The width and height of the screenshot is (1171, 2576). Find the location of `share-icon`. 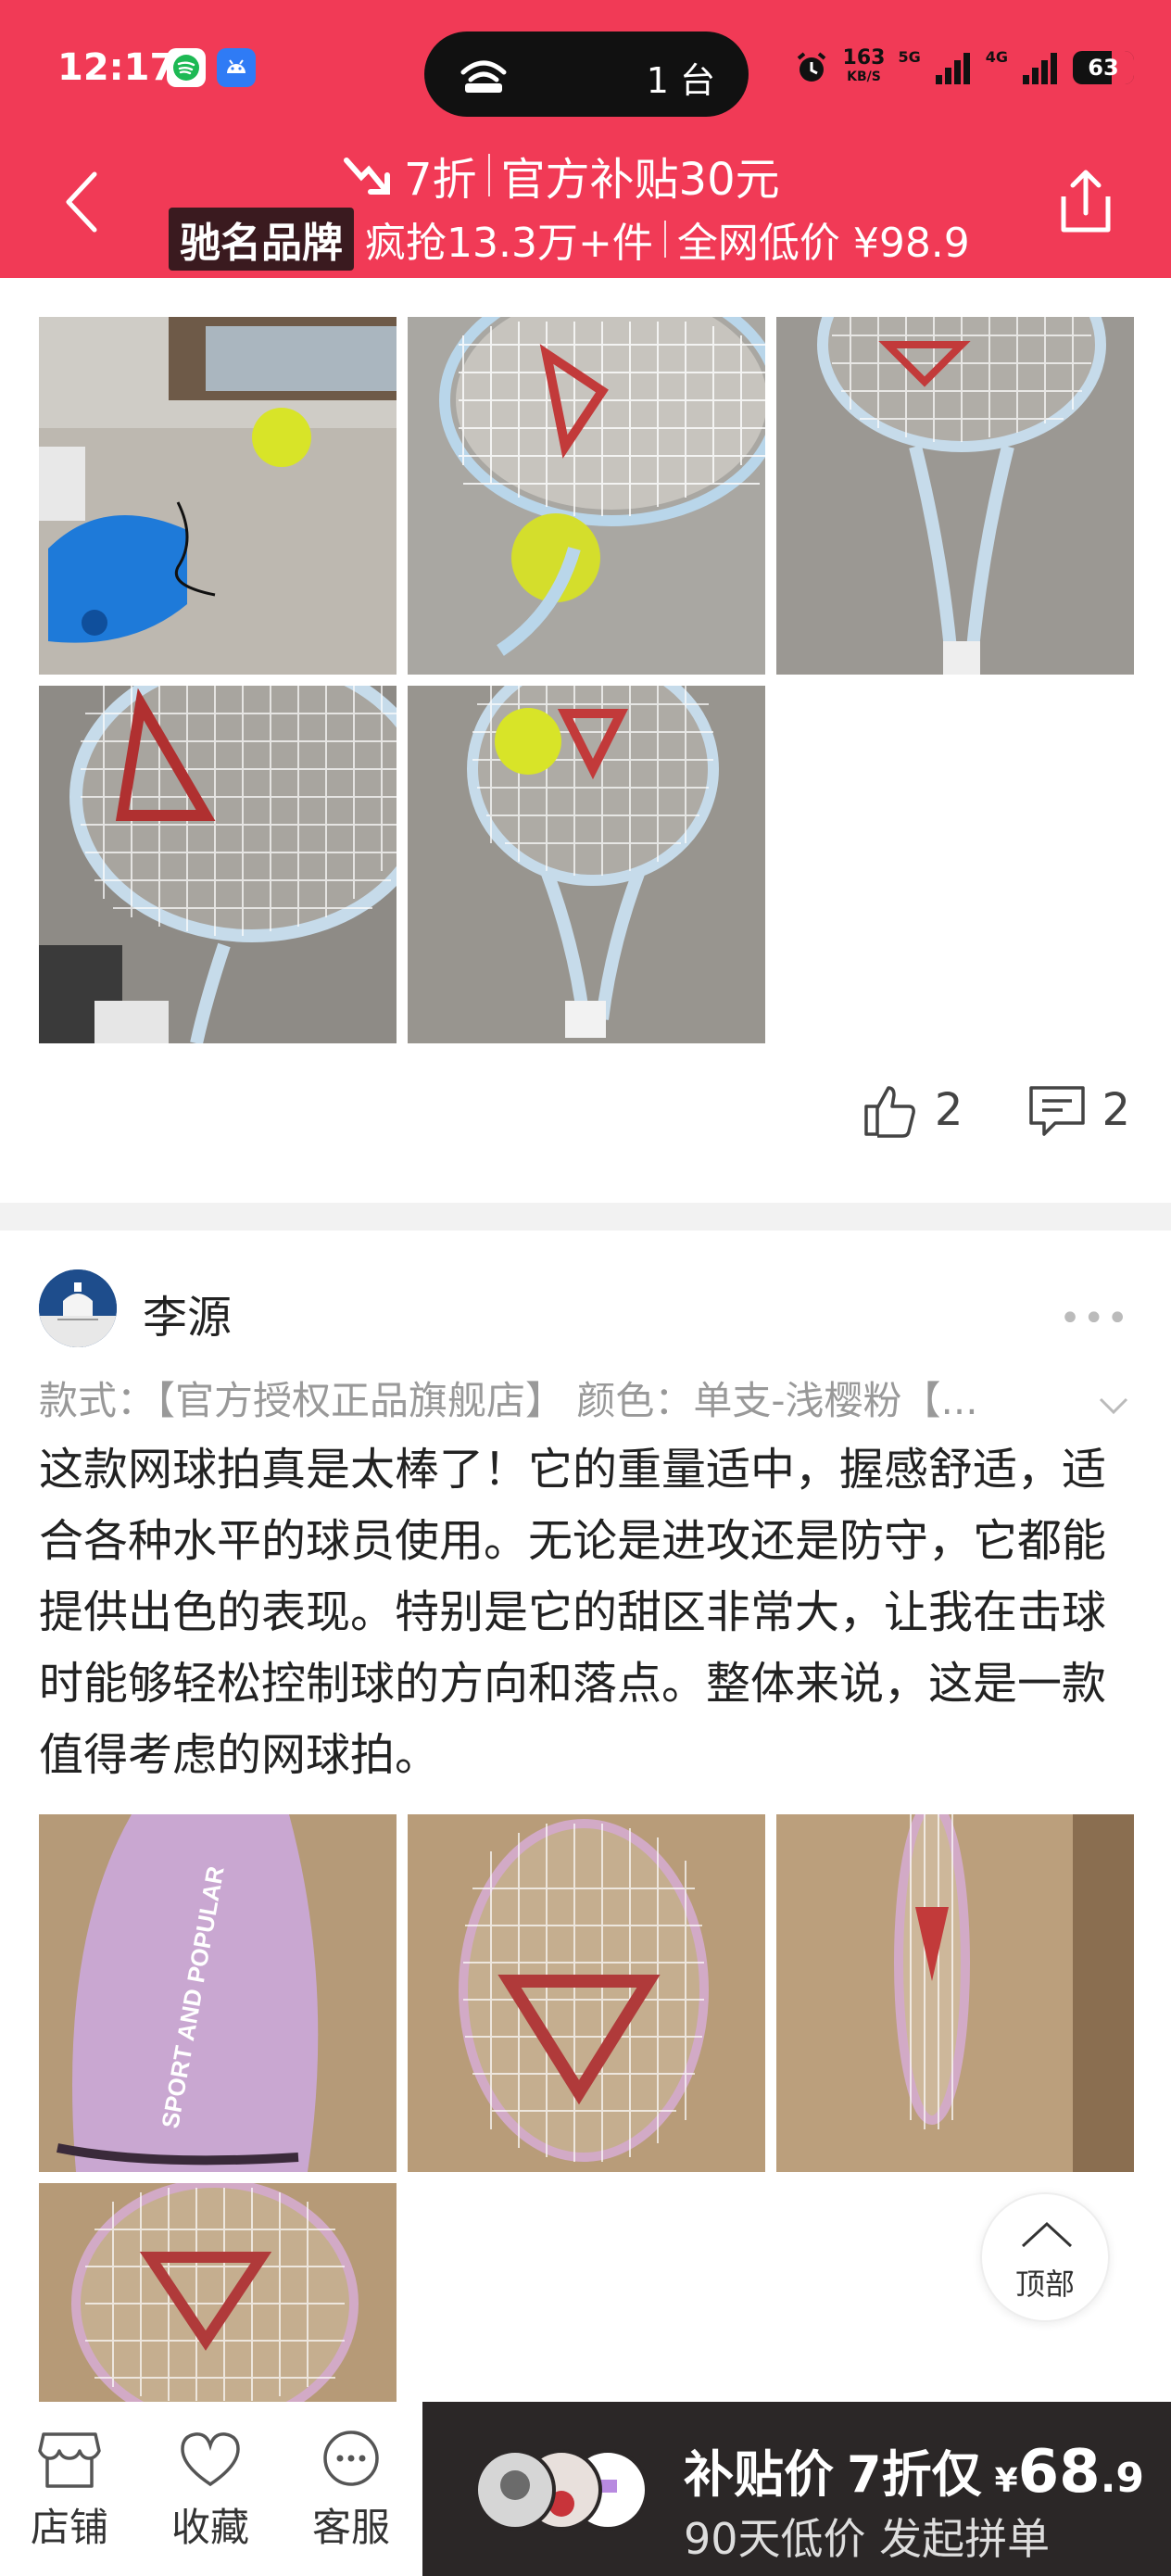

share-icon is located at coordinates (1086, 202).